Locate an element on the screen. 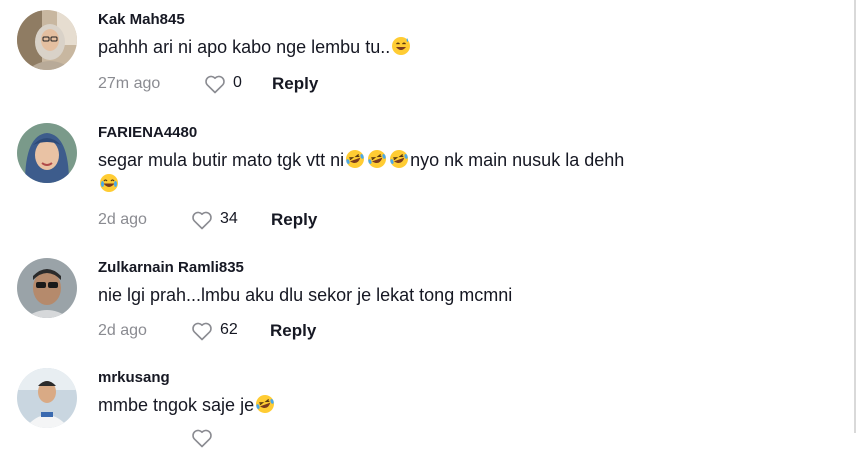 The height and width of the screenshot is (455, 856). comment-text: pahhh ari ni apo kabo nge lembu tu.. is located at coordinates (448, 47).